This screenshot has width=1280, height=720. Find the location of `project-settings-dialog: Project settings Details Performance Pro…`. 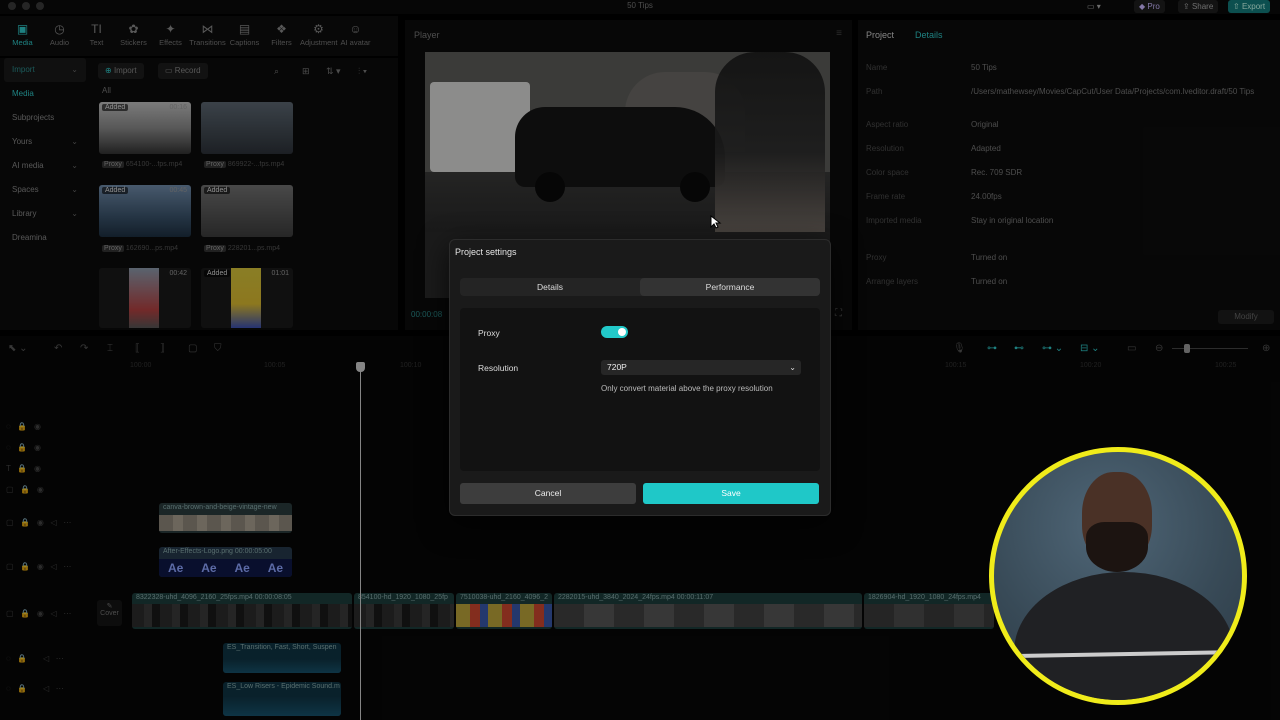

project-settings-dialog: Project settings Details Performance Pro… is located at coordinates (640, 377).